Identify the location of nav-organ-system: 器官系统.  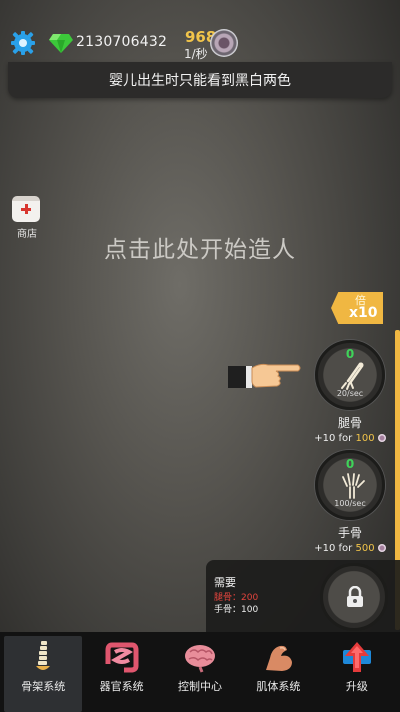
(121, 674).